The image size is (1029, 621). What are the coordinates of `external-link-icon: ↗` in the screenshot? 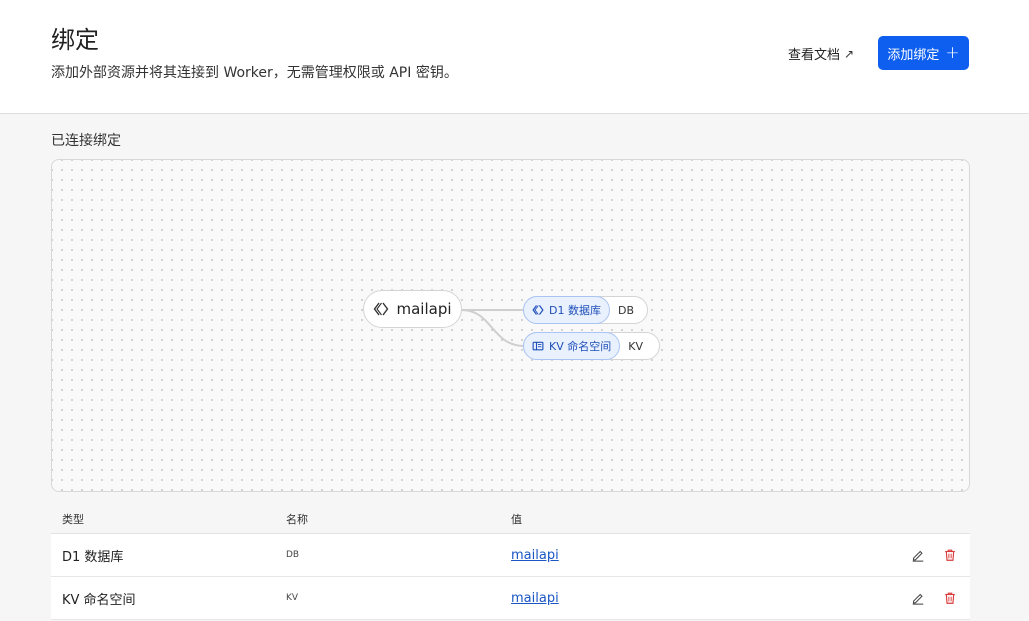 It's located at (849, 53).